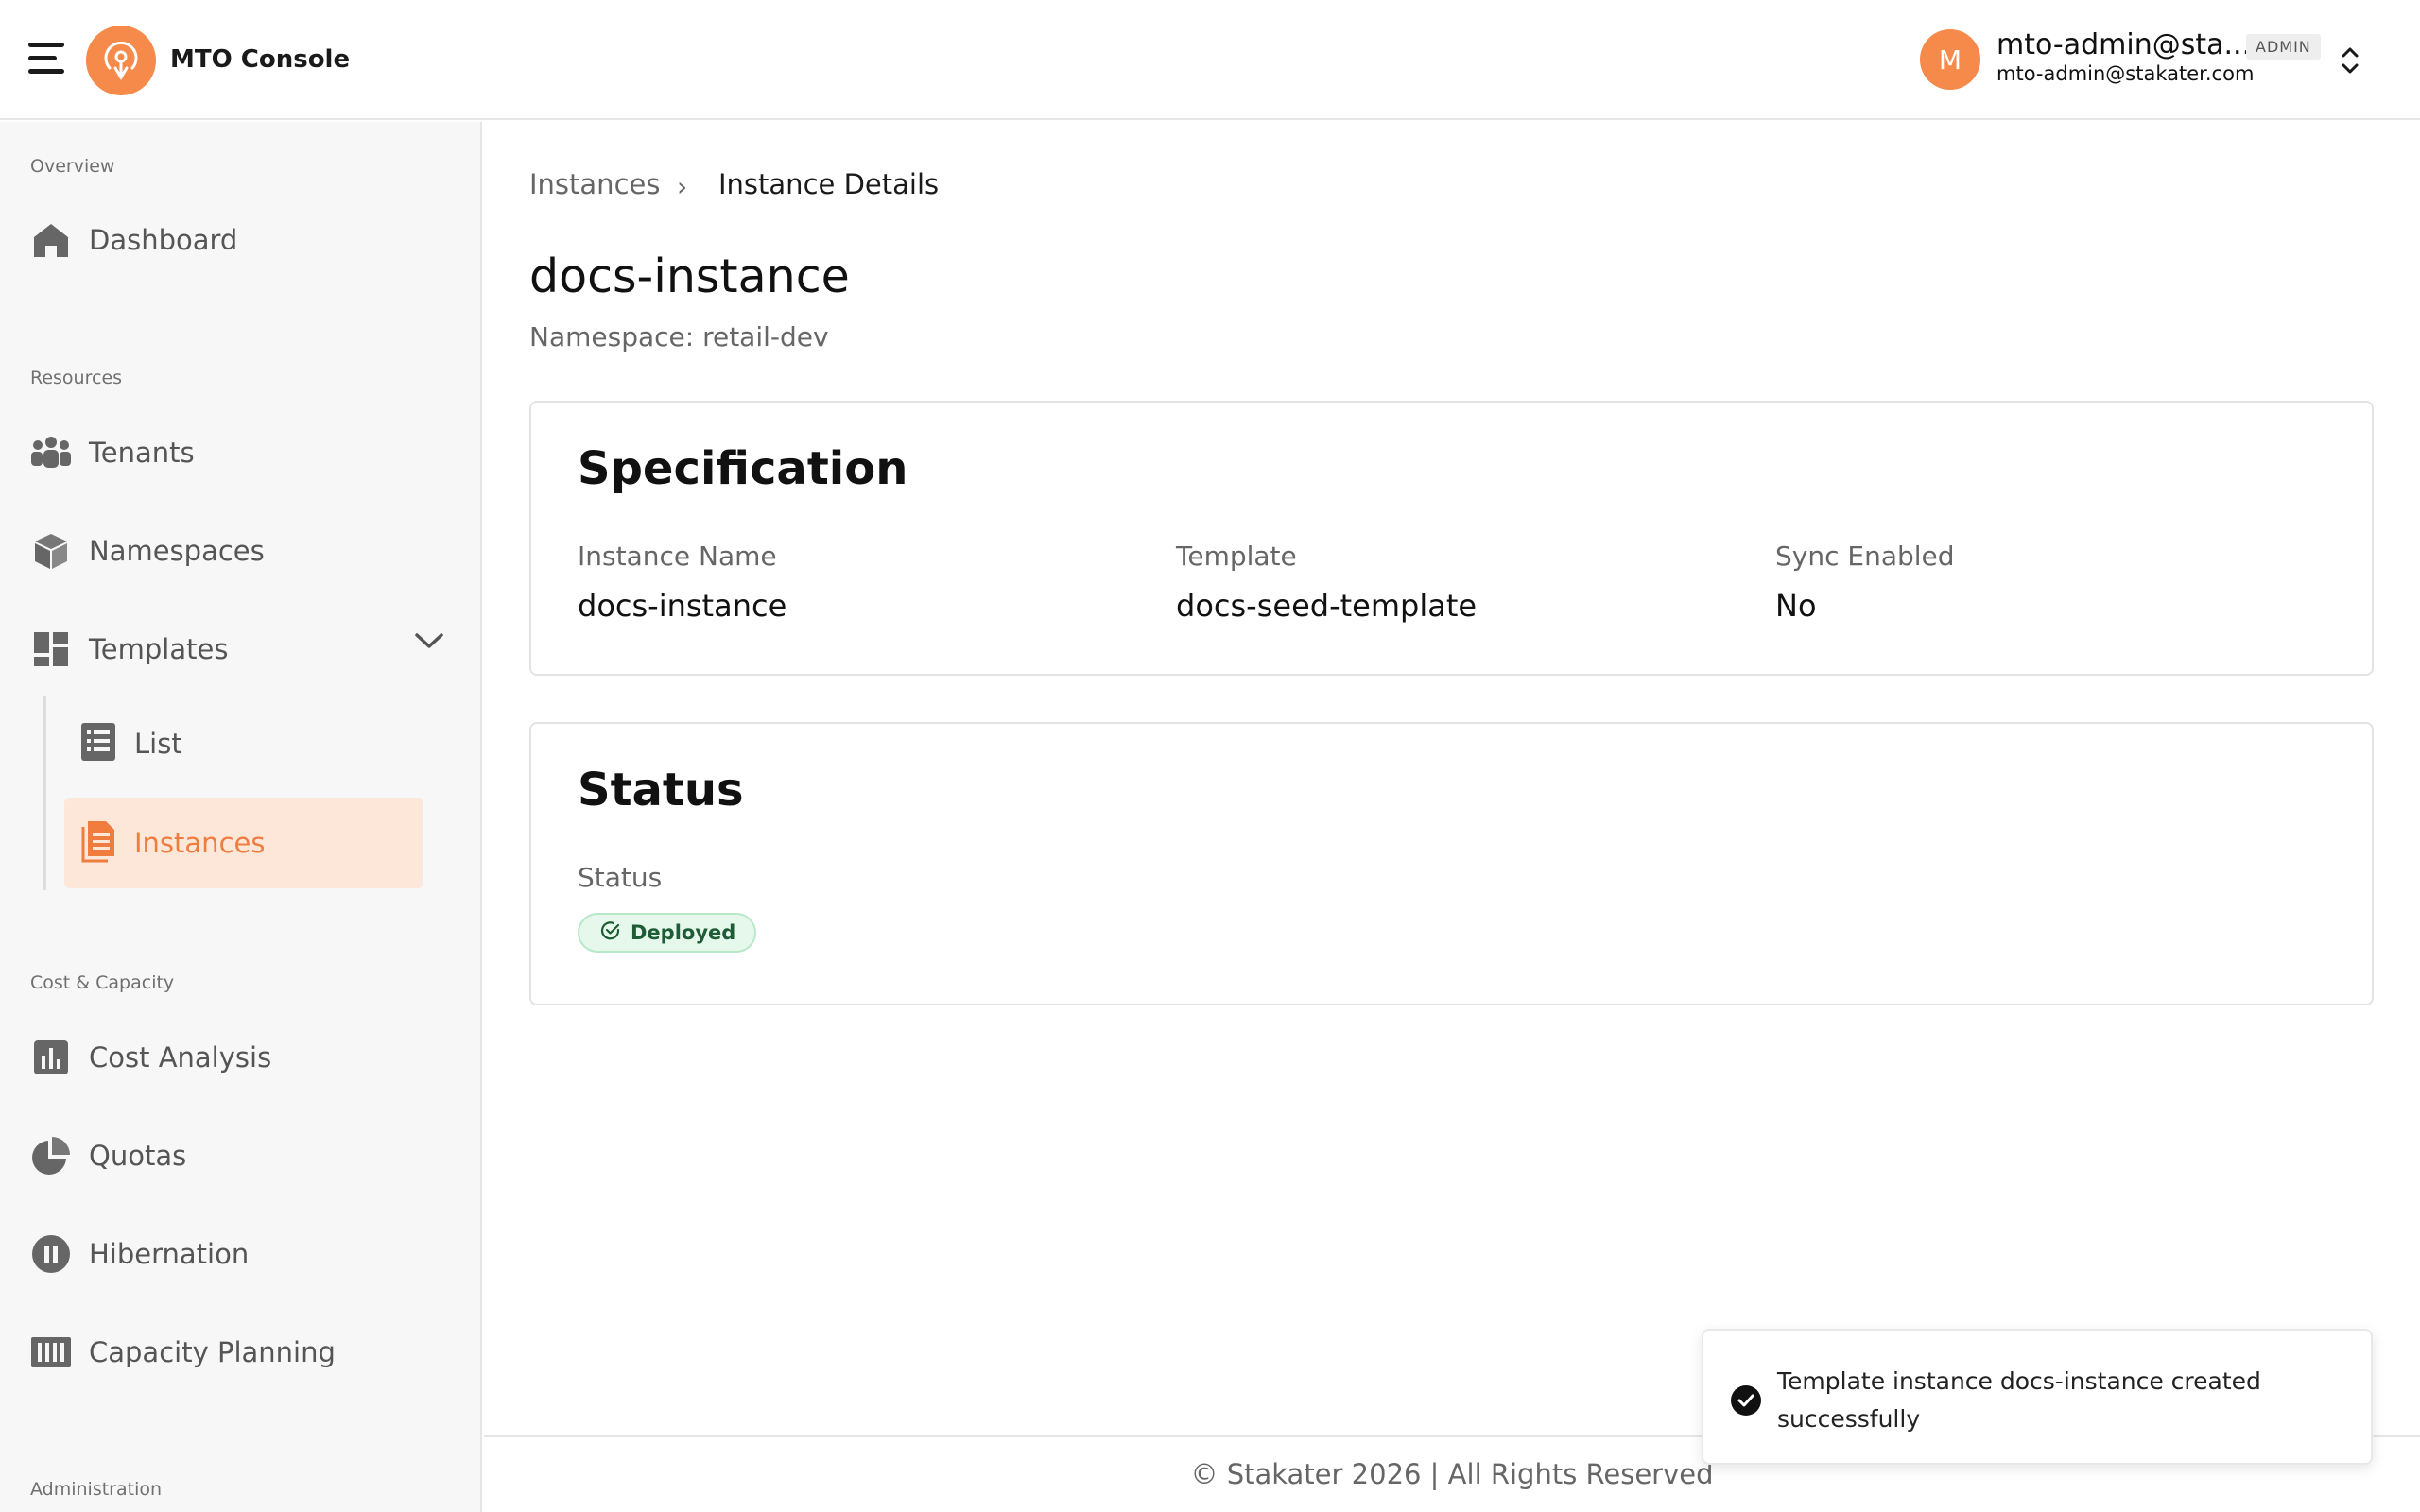  What do you see at coordinates (241, 649) in the screenshot?
I see `sidebar-item-templates: Templates` at bounding box center [241, 649].